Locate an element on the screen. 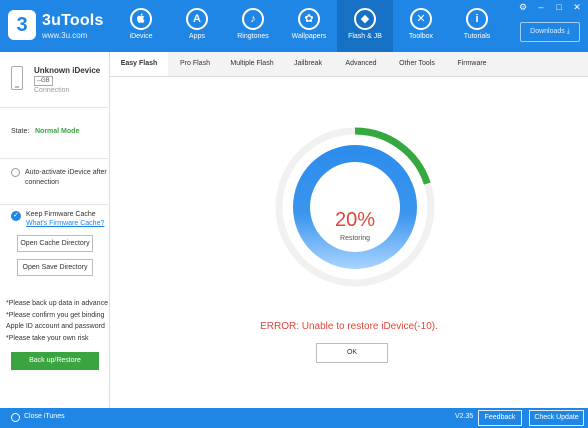  progress-ring-graphic is located at coordinates (355, 207).